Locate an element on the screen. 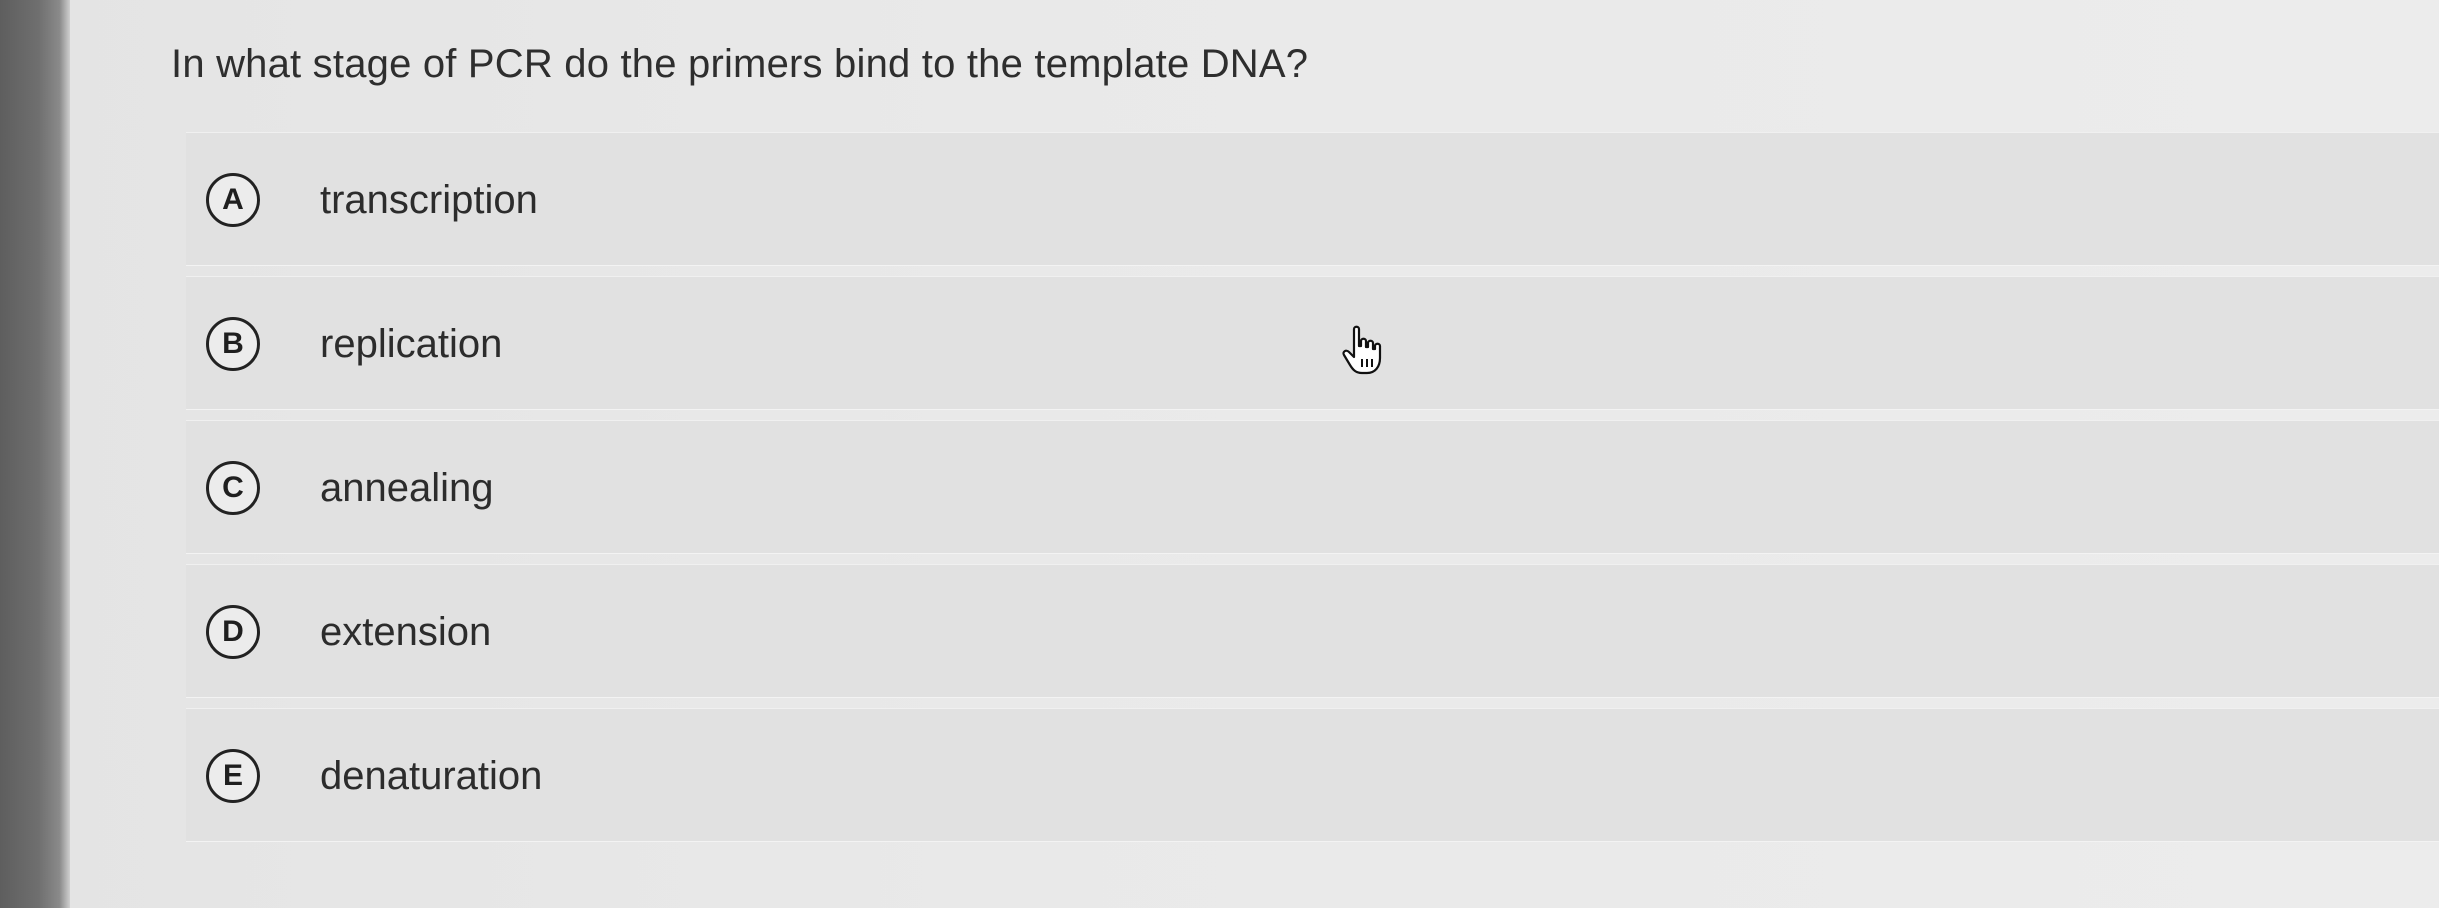 This screenshot has width=2439, height=908. option-c: C annealing is located at coordinates (1312, 487).